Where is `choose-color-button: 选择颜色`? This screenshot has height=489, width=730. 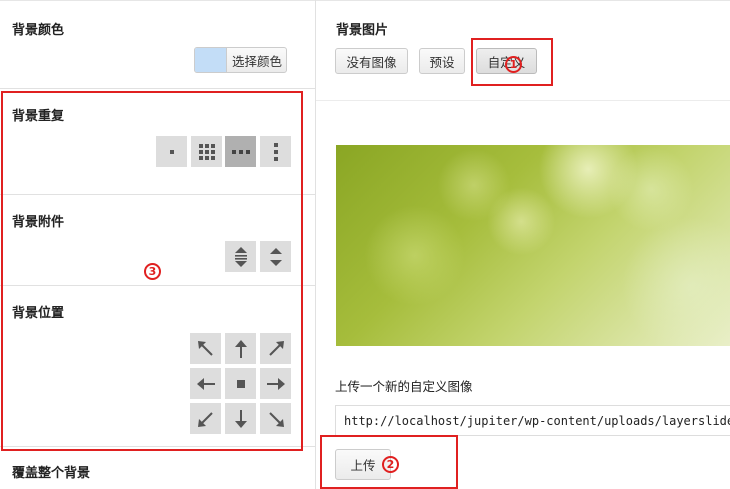 choose-color-button: 选择颜色 is located at coordinates (240, 60).